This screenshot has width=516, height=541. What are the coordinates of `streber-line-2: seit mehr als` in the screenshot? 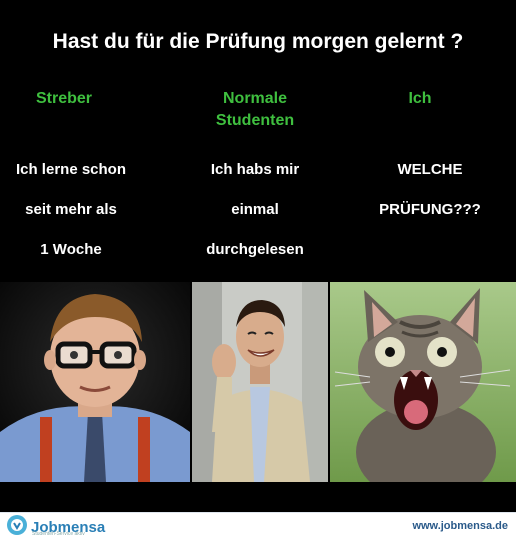 It's located at (71, 209).